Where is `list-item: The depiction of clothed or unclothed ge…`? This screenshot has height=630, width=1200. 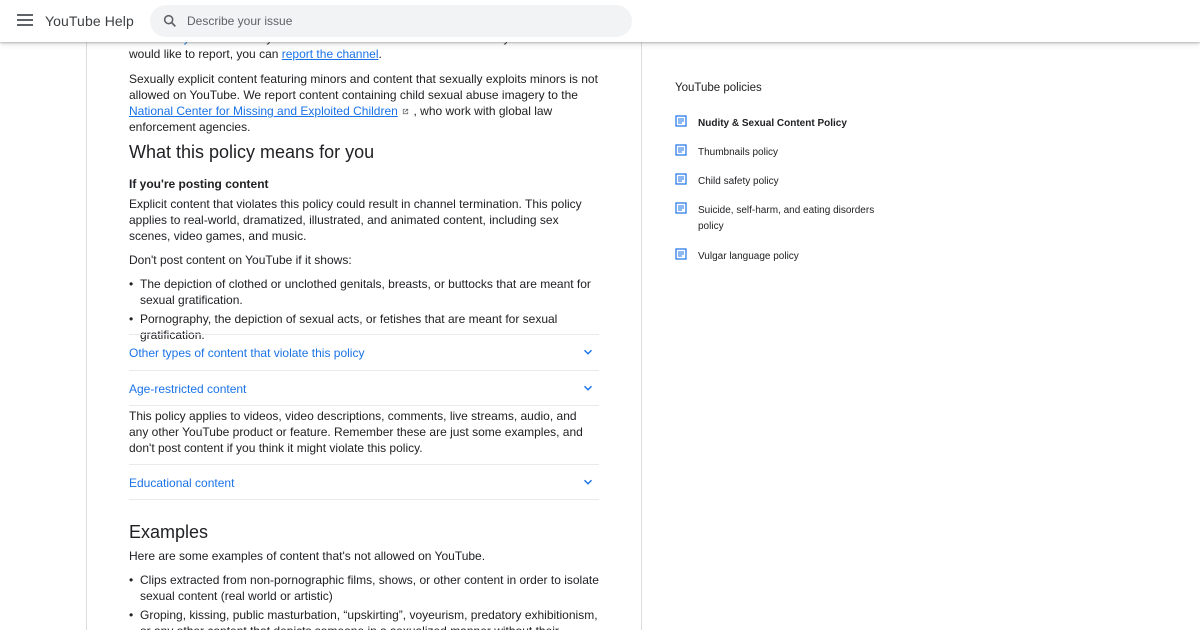
list-item: The depiction of clothed or unclothed ge… is located at coordinates (364, 292).